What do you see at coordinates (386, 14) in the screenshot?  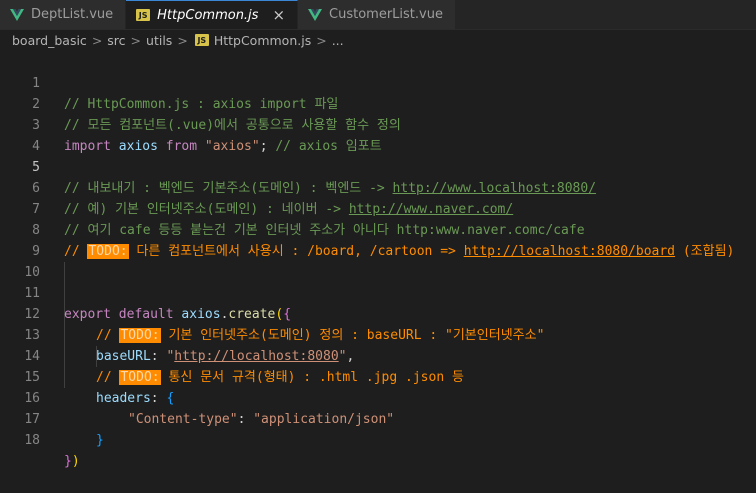 I see `tab-label: CustomerList.vue` at bounding box center [386, 14].